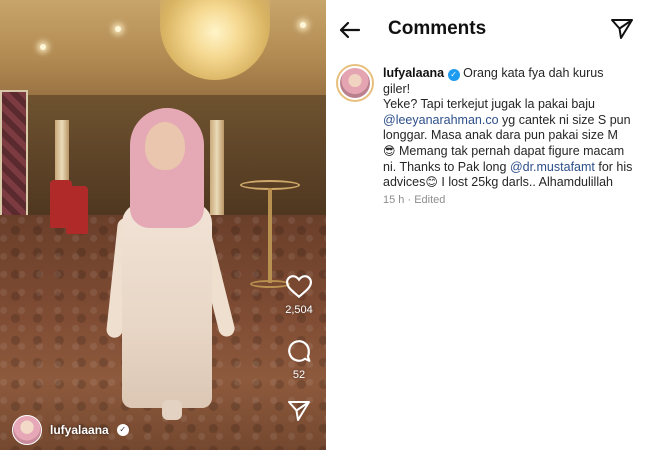 The height and width of the screenshot is (450, 650). Describe the element at coordinates (299, 351) in the screenshot. I see `speech-bubble-icon` at that location.